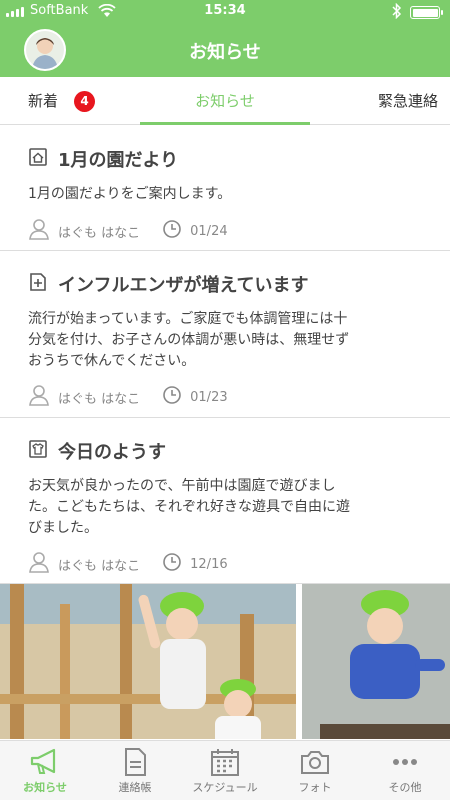 This screenshot has width=450, height=800. What do you see at coordinates (225, 52) in the screenshot?
I see `page-title: お知らせ` at bounding box center [225, 52].